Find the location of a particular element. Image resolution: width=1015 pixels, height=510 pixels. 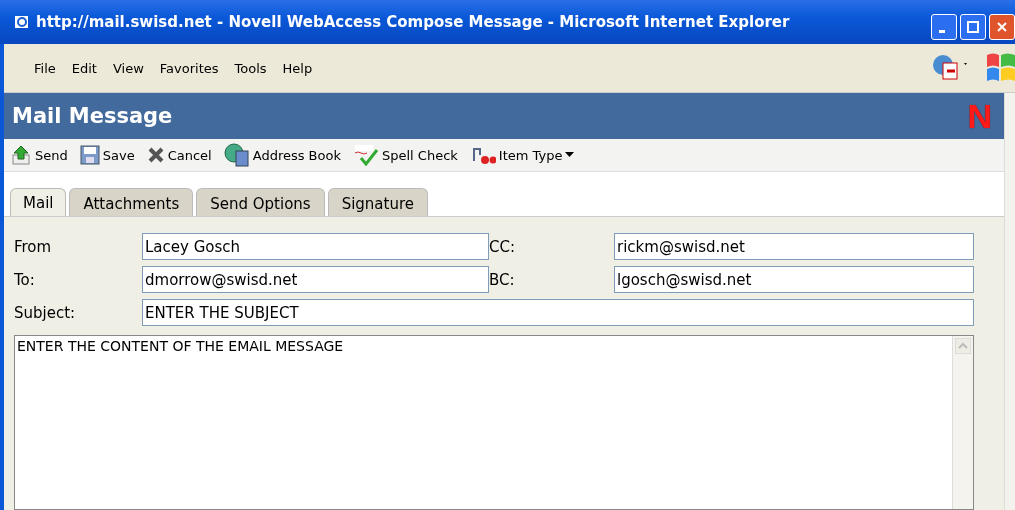

globe-book-icon is located at coordinates (236, 155).